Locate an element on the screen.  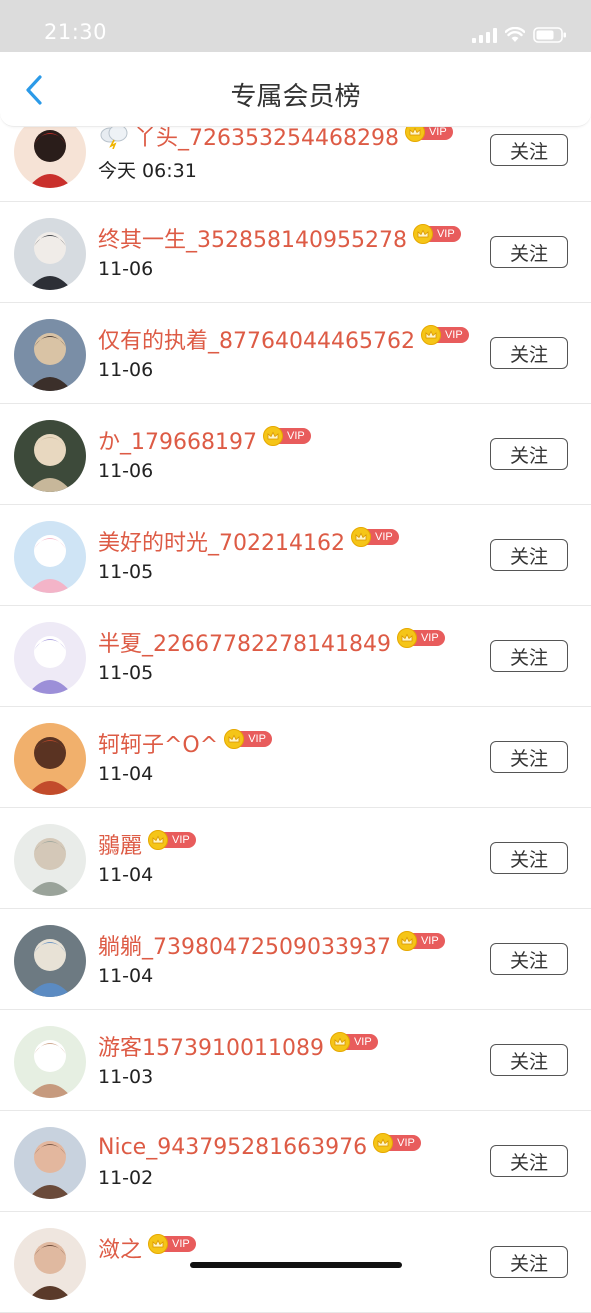
name-line: Nice_943795281663976 VIP is located at coordinates (259, 1147).